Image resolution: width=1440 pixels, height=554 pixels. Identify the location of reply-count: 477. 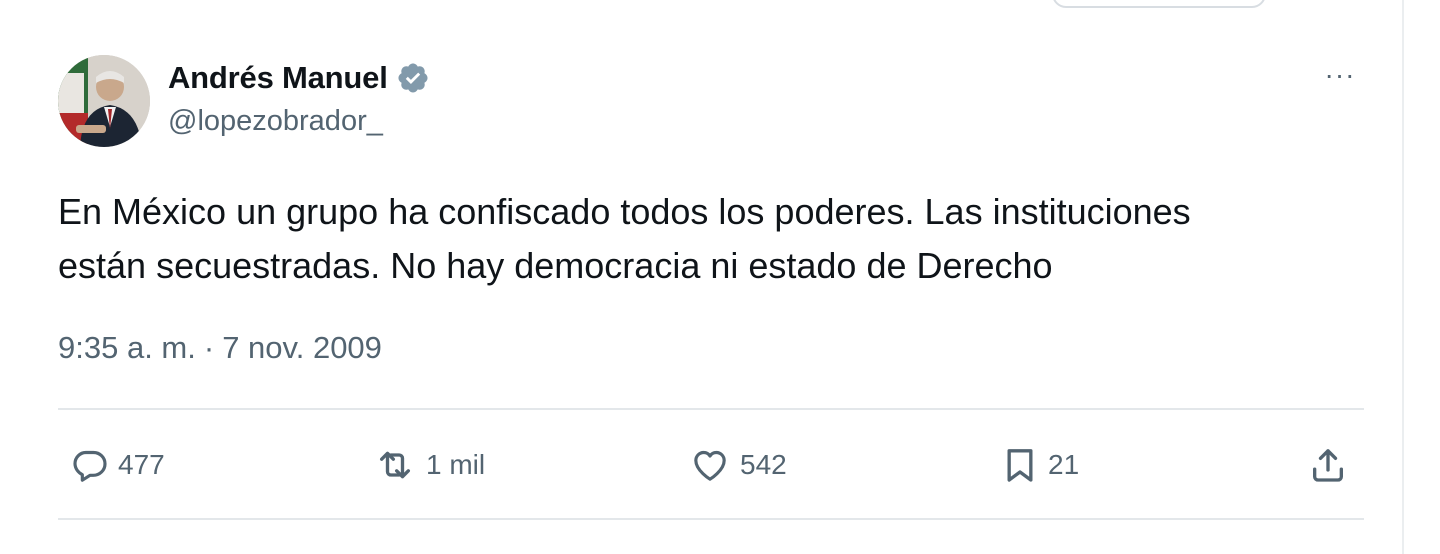
(141, 464).